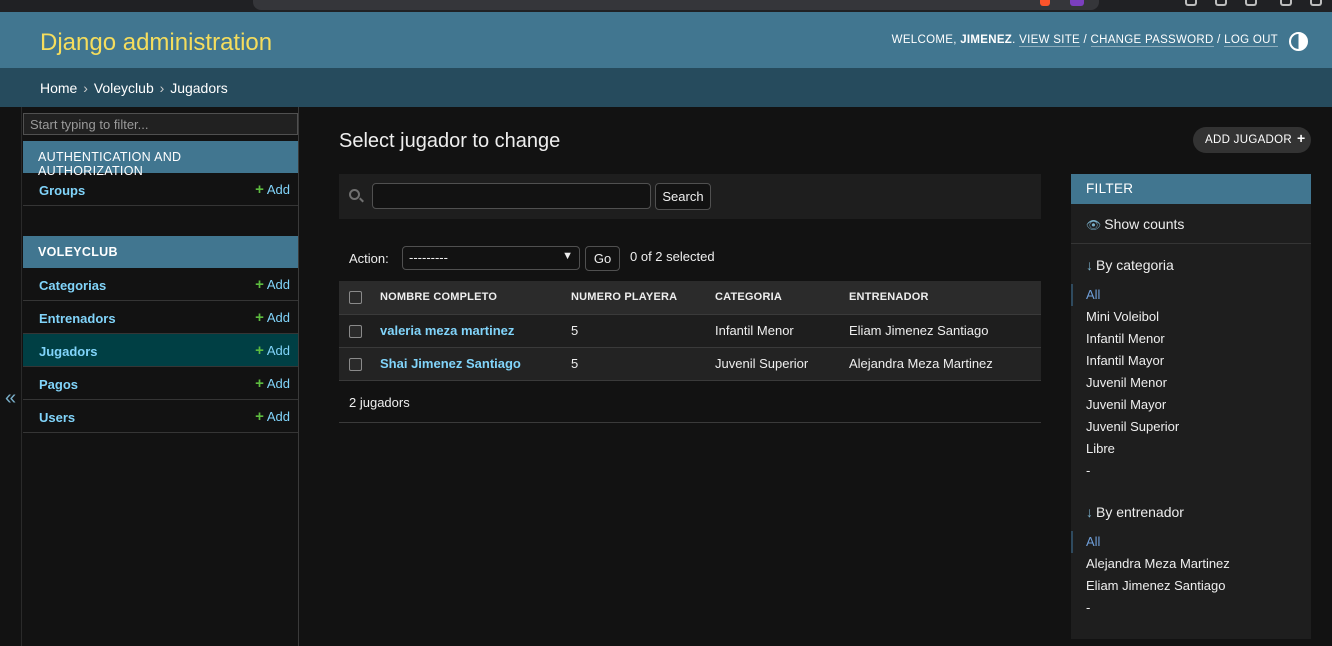 The width and height of the screenshot is (1332, 646). Describe the element at coordinates (58, 384) in the screenshot. I see `model-link-pagos: Pagos` at that location.